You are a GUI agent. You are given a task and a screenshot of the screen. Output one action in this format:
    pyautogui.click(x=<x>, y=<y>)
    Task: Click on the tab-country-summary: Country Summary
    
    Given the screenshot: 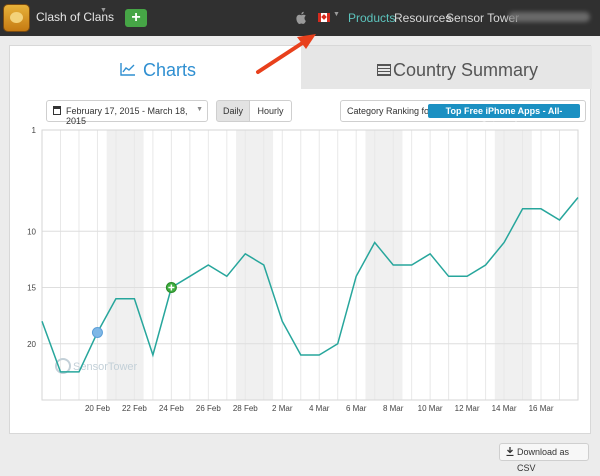 What is the action you would take?
    pyautogui.click(x=446, y=67)
    